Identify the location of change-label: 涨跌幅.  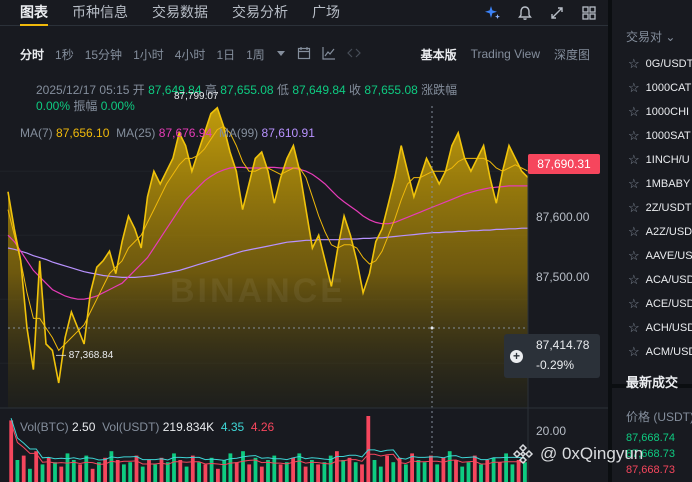
(439, 90).